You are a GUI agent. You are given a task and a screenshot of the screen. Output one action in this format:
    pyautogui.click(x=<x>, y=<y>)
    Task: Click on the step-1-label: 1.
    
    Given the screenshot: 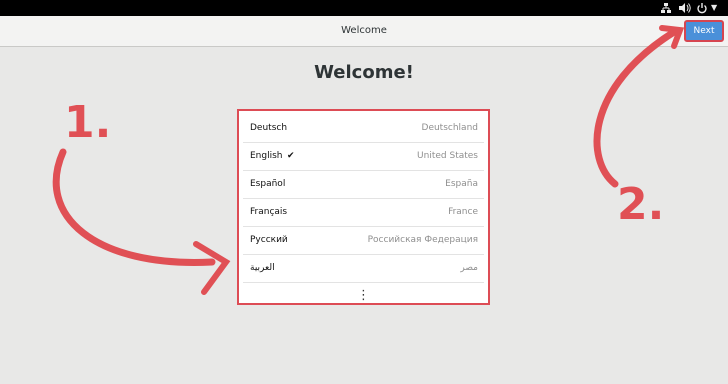 What is the action you would take?
    pyautogui.click(x=87, y=122)
    